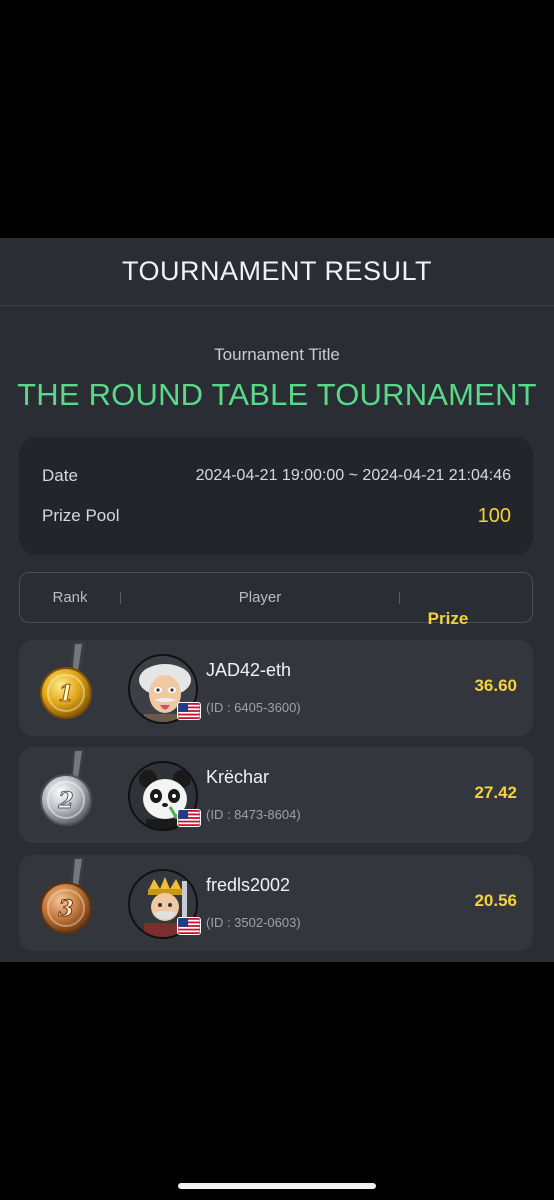 Image resolution: width=554 pixels, height=1200 pixels. What do you see at coordinates (65, 801) in the screenshot?
I see `svg-text: 2` at bounding box center [65, 801].